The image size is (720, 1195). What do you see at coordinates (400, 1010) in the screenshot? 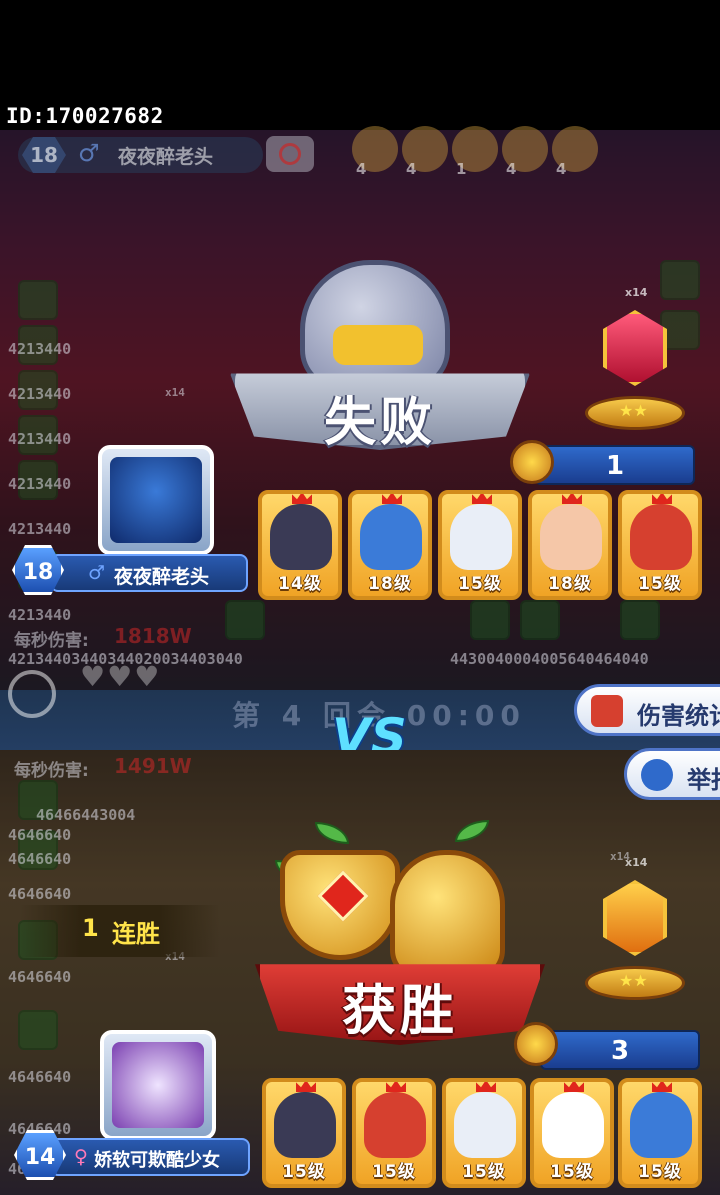
I see `victory-title: 获胜` at bounding box center [400, 1010].